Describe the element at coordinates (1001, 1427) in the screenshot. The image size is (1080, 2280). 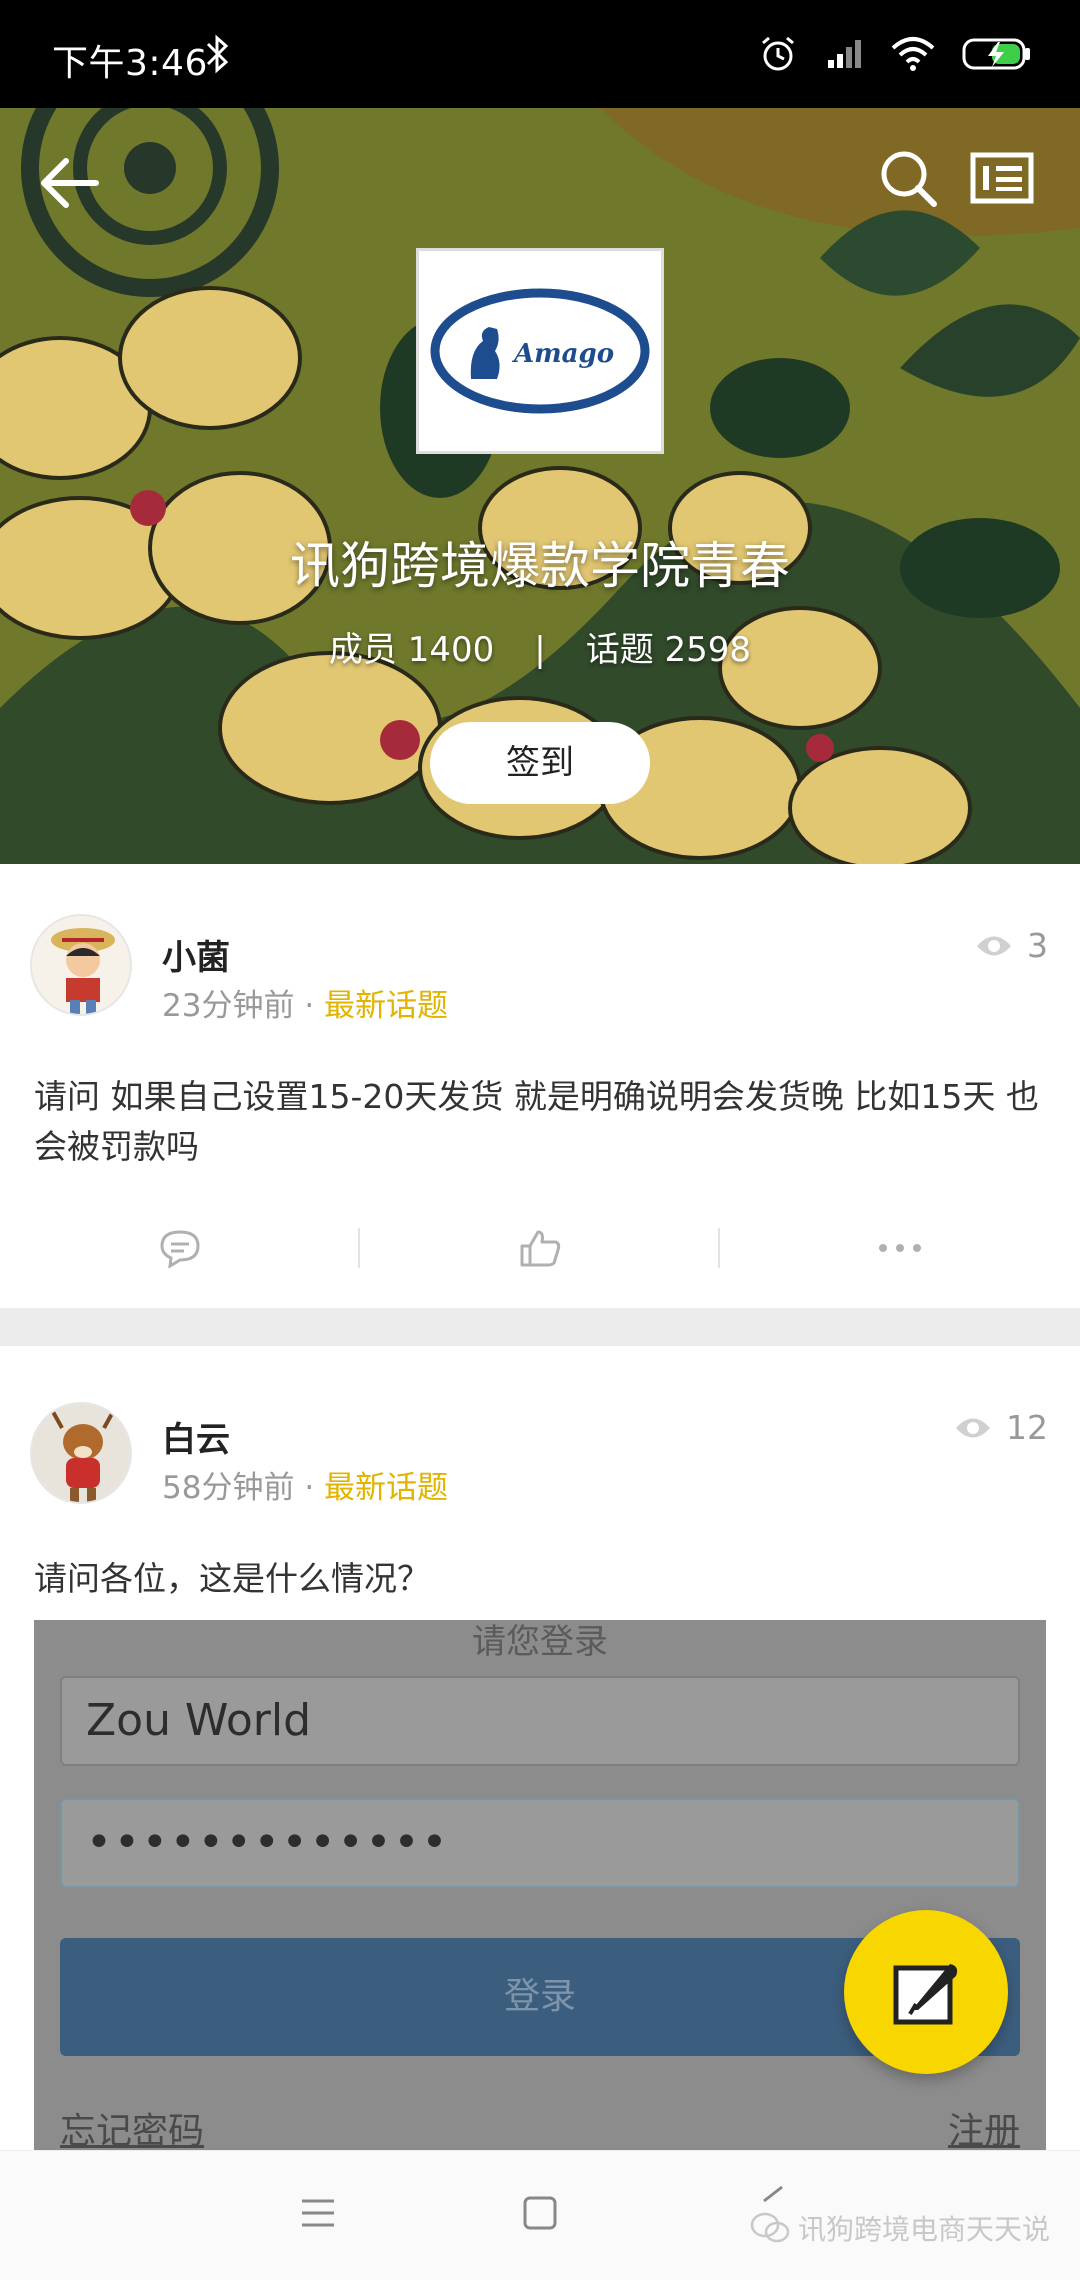
I see `view-count: 12` at that location.